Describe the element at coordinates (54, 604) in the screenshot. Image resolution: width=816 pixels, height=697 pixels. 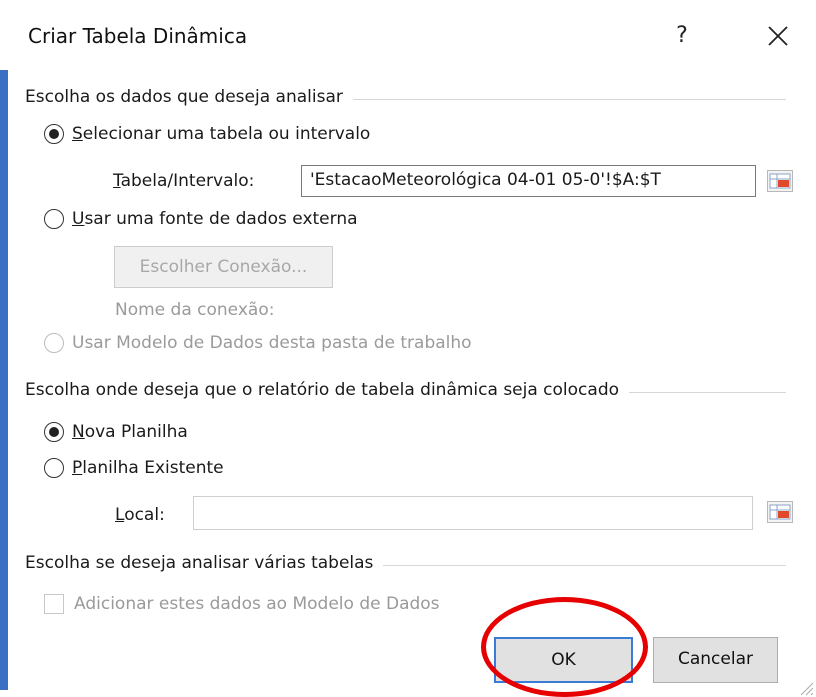
I see `add-to-data-model-checkbox` at that location.